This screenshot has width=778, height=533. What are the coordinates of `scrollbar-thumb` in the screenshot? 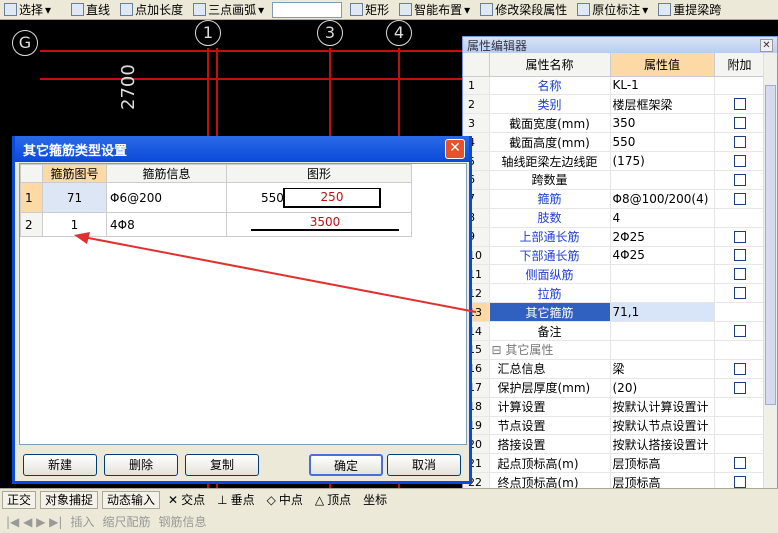 It's located at (770, 245).